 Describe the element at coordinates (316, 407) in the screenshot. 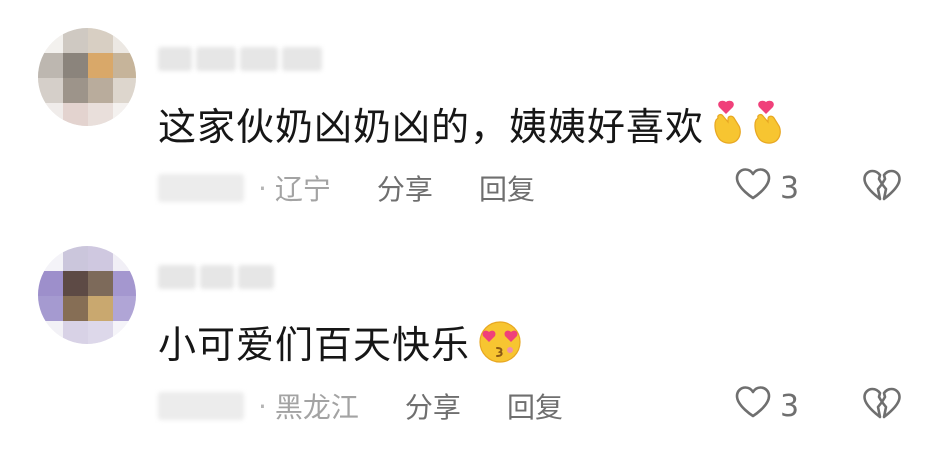

I see `location-label: 黑龙江` at that location.